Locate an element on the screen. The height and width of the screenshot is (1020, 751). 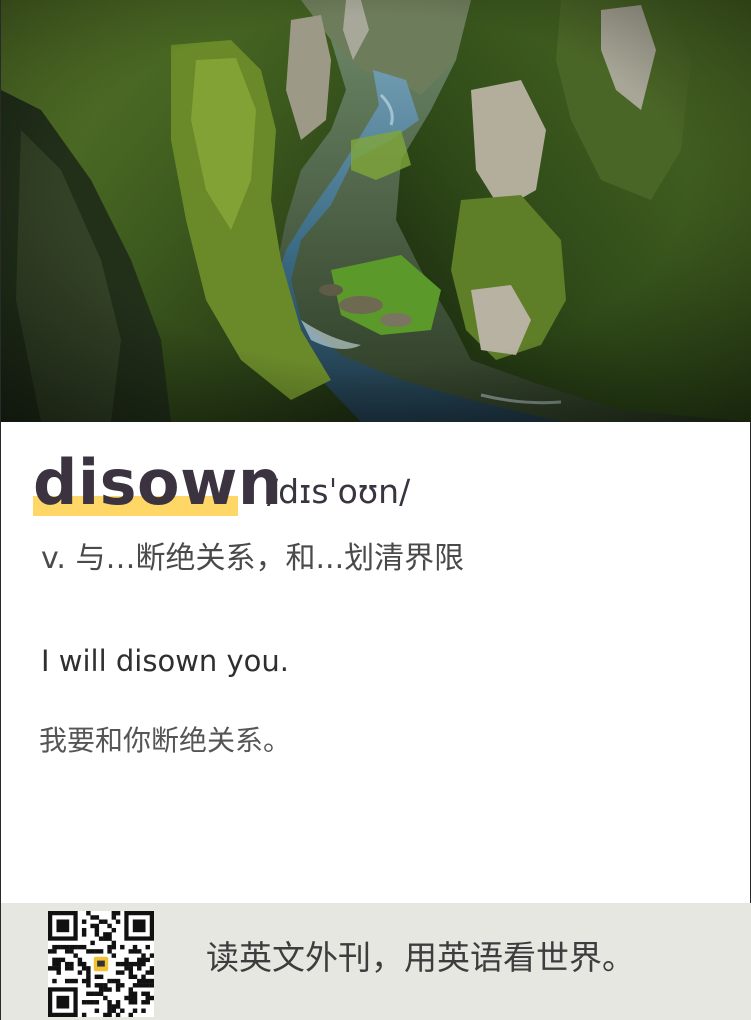
qr-code-icon is located at coordinates (101, 964).